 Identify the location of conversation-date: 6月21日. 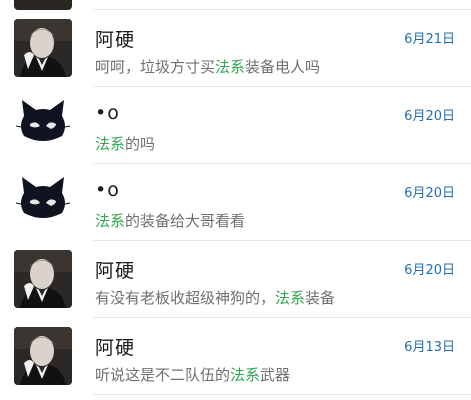
(429, 39).